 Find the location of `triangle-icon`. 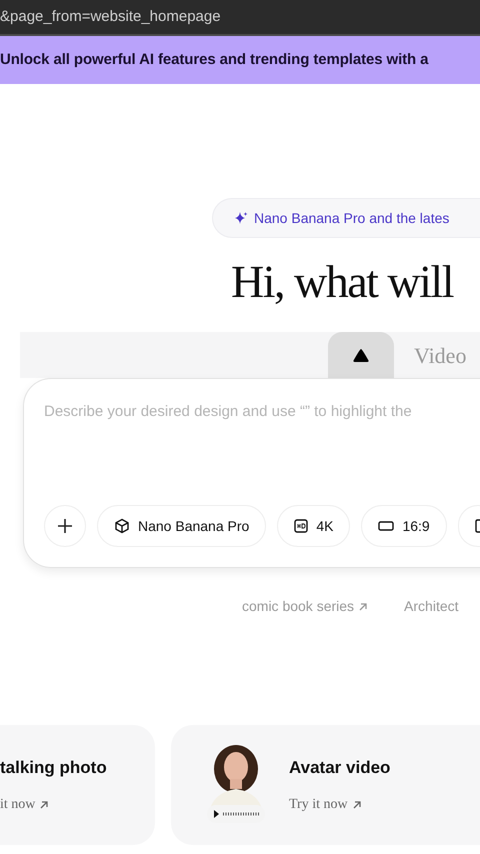

triangle-icon is located at coordinates (361, 355).